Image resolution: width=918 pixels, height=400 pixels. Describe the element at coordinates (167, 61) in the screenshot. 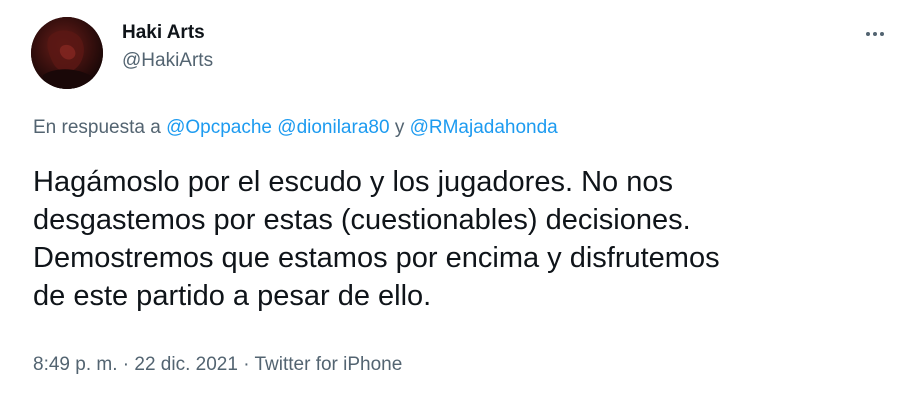

I see `user-handle: @HakiArts` at that location.